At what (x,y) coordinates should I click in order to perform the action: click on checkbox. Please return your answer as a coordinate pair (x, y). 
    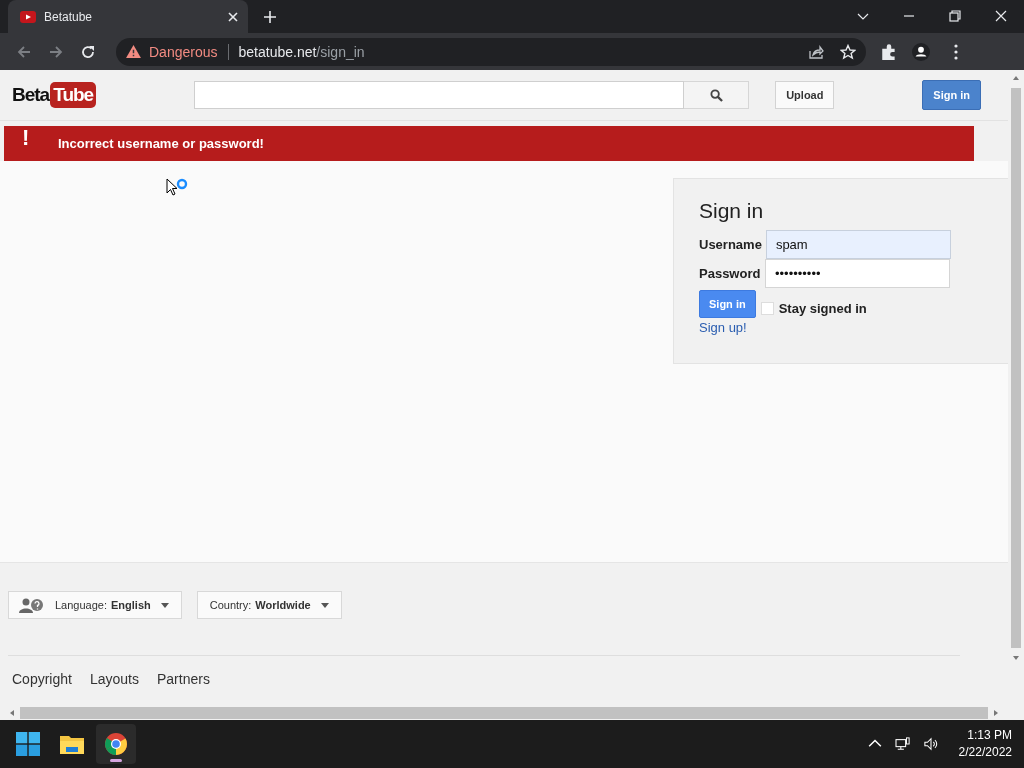
    Looking at the image, I should click on (767, 308).